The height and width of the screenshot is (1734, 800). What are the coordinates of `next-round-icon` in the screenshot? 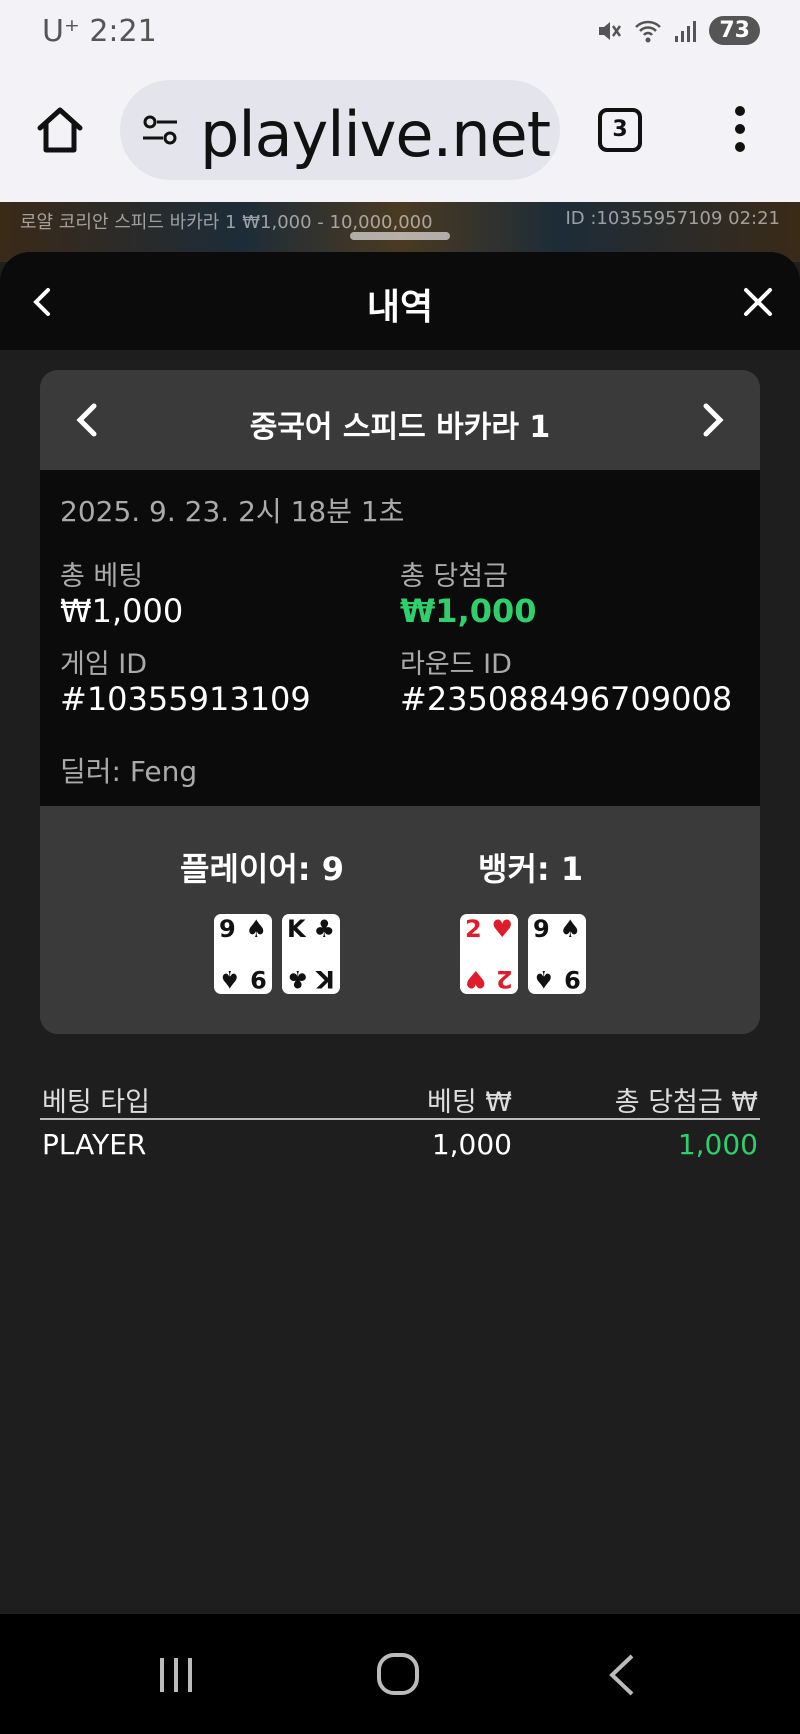 It's located at (712, 420).